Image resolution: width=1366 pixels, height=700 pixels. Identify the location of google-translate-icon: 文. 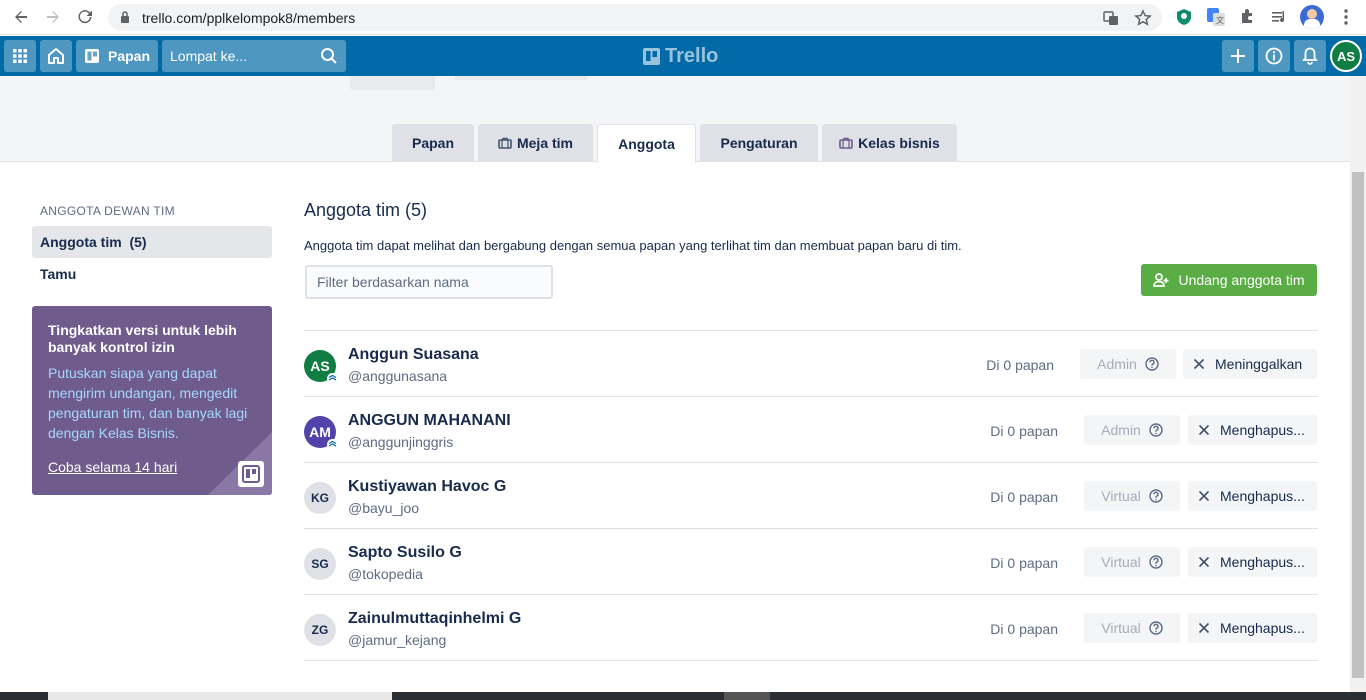
(1216, 17).